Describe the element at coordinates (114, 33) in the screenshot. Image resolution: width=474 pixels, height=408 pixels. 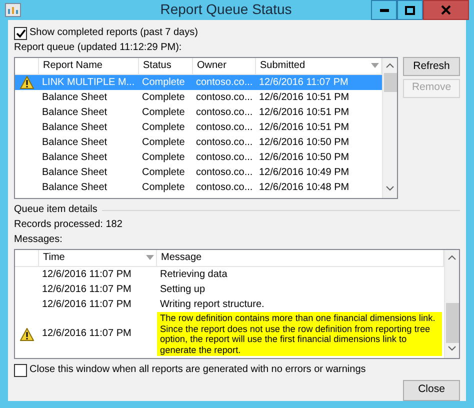
I see `checkbox-label: Show completed reports (past 7 days)` at that location.